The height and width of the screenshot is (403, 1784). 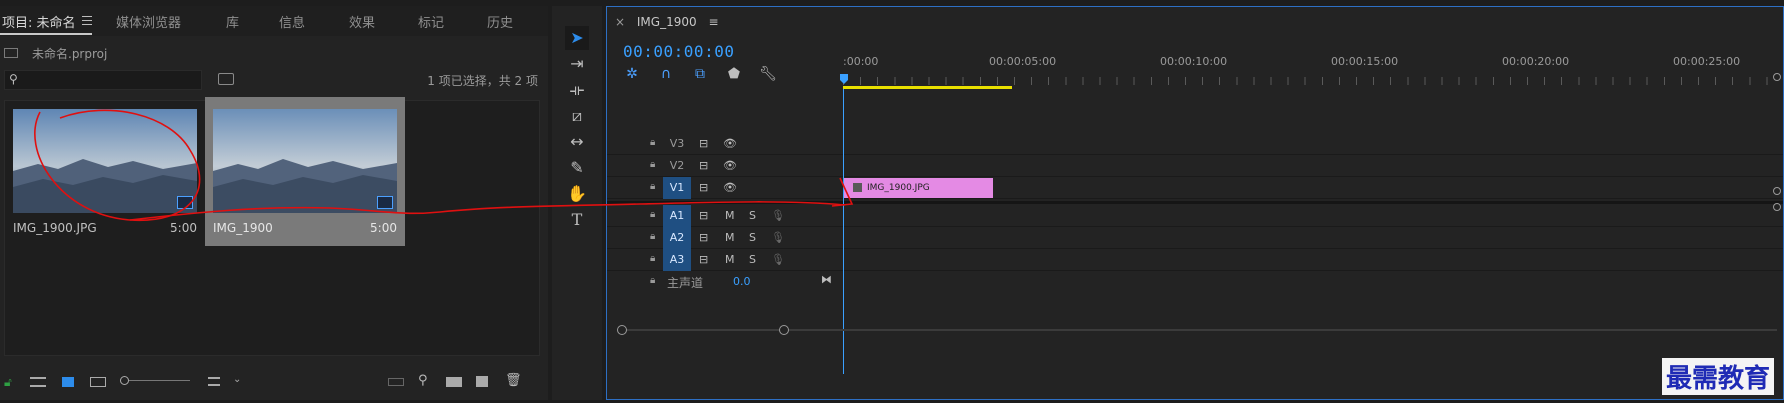 I want to click on scrollbar-start-handle, so click(x=622, y=330).